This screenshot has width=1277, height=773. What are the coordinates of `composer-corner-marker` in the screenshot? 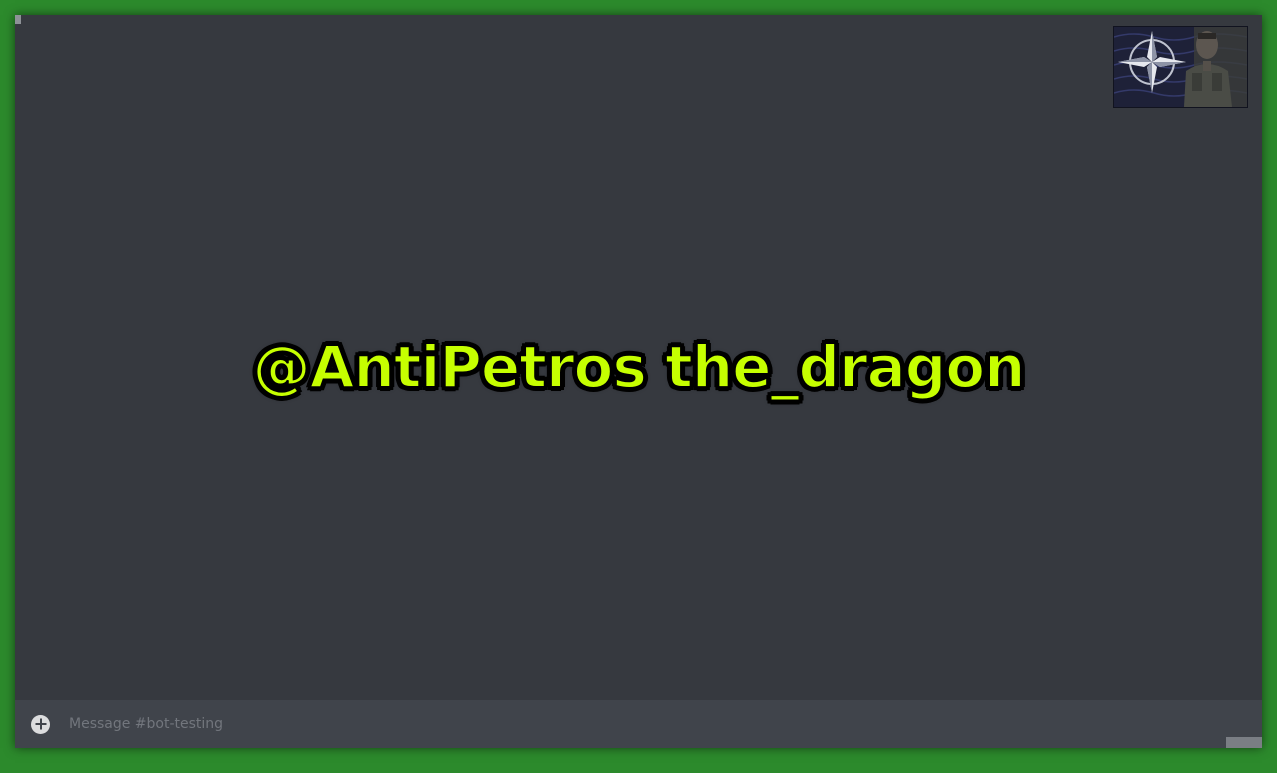 It's located at (1244, 742).